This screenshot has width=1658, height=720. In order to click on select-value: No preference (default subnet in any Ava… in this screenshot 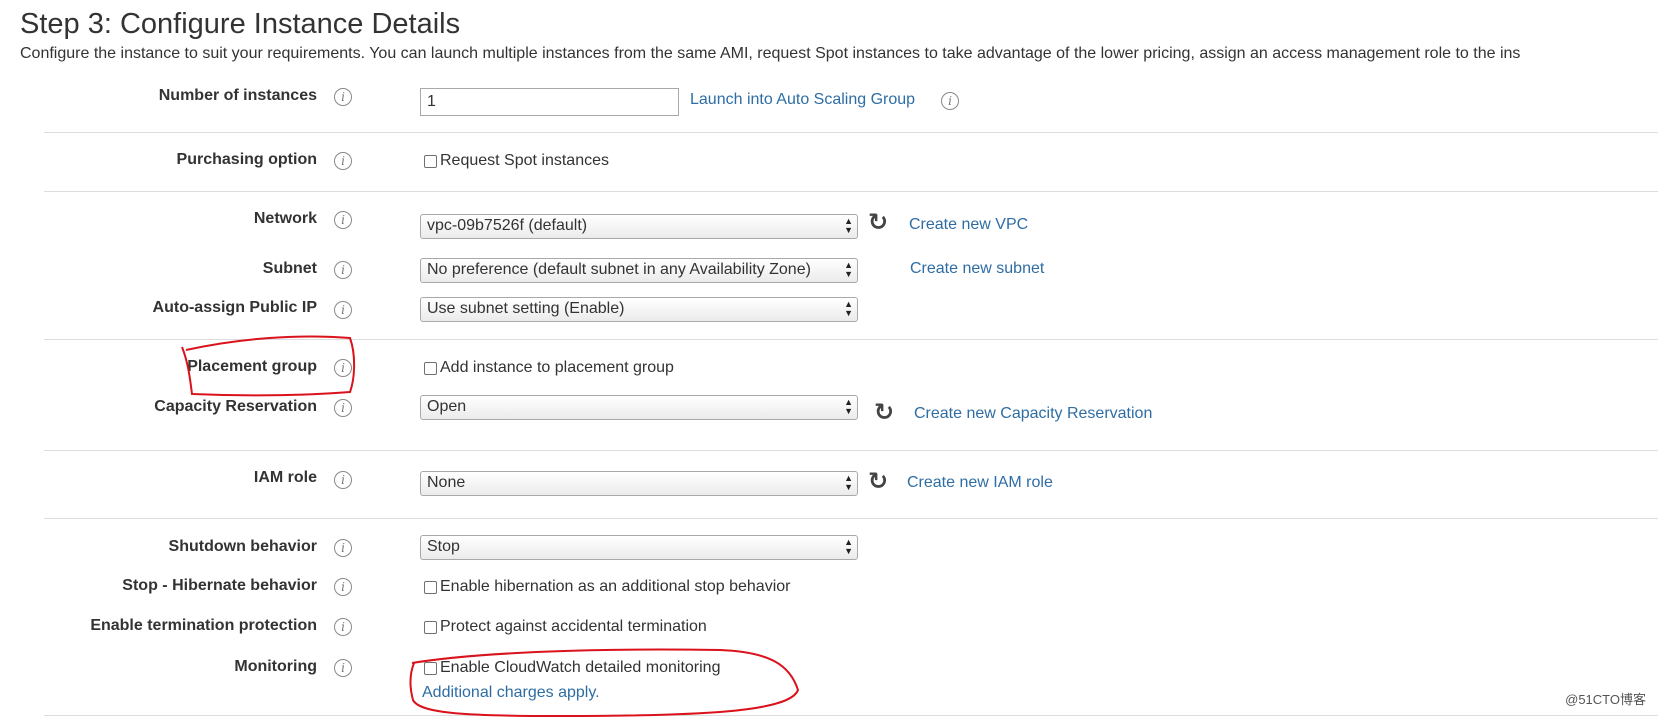, I will do `click(619, 269)`.